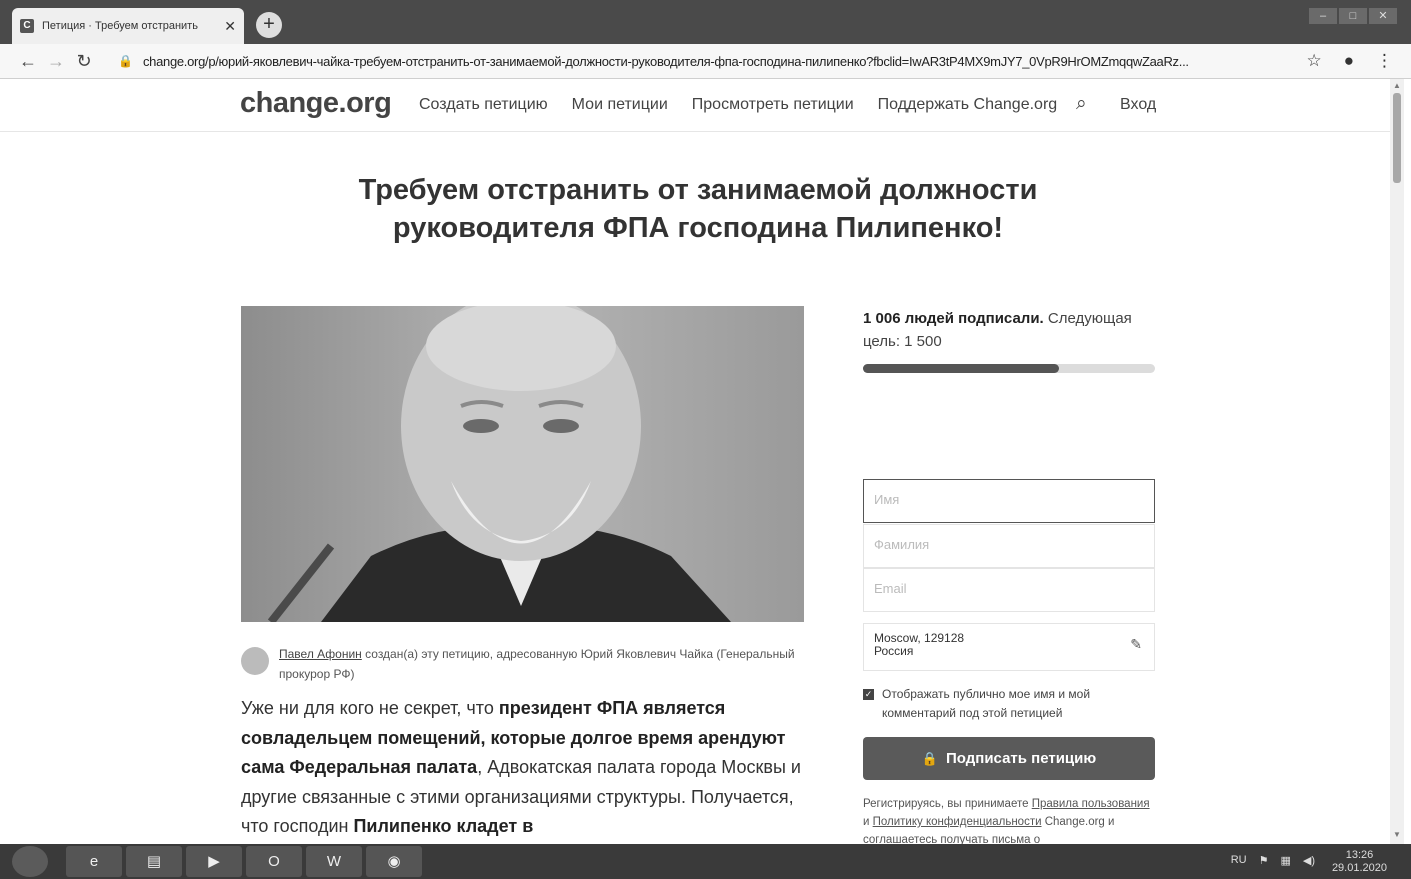 The width and height of the screenshot is (1411, 879). What do you see at coordinates (1313, 61) in the screenshot?
I see `bookmark-star-icon: ☆` at bounding box center [1313, 61].